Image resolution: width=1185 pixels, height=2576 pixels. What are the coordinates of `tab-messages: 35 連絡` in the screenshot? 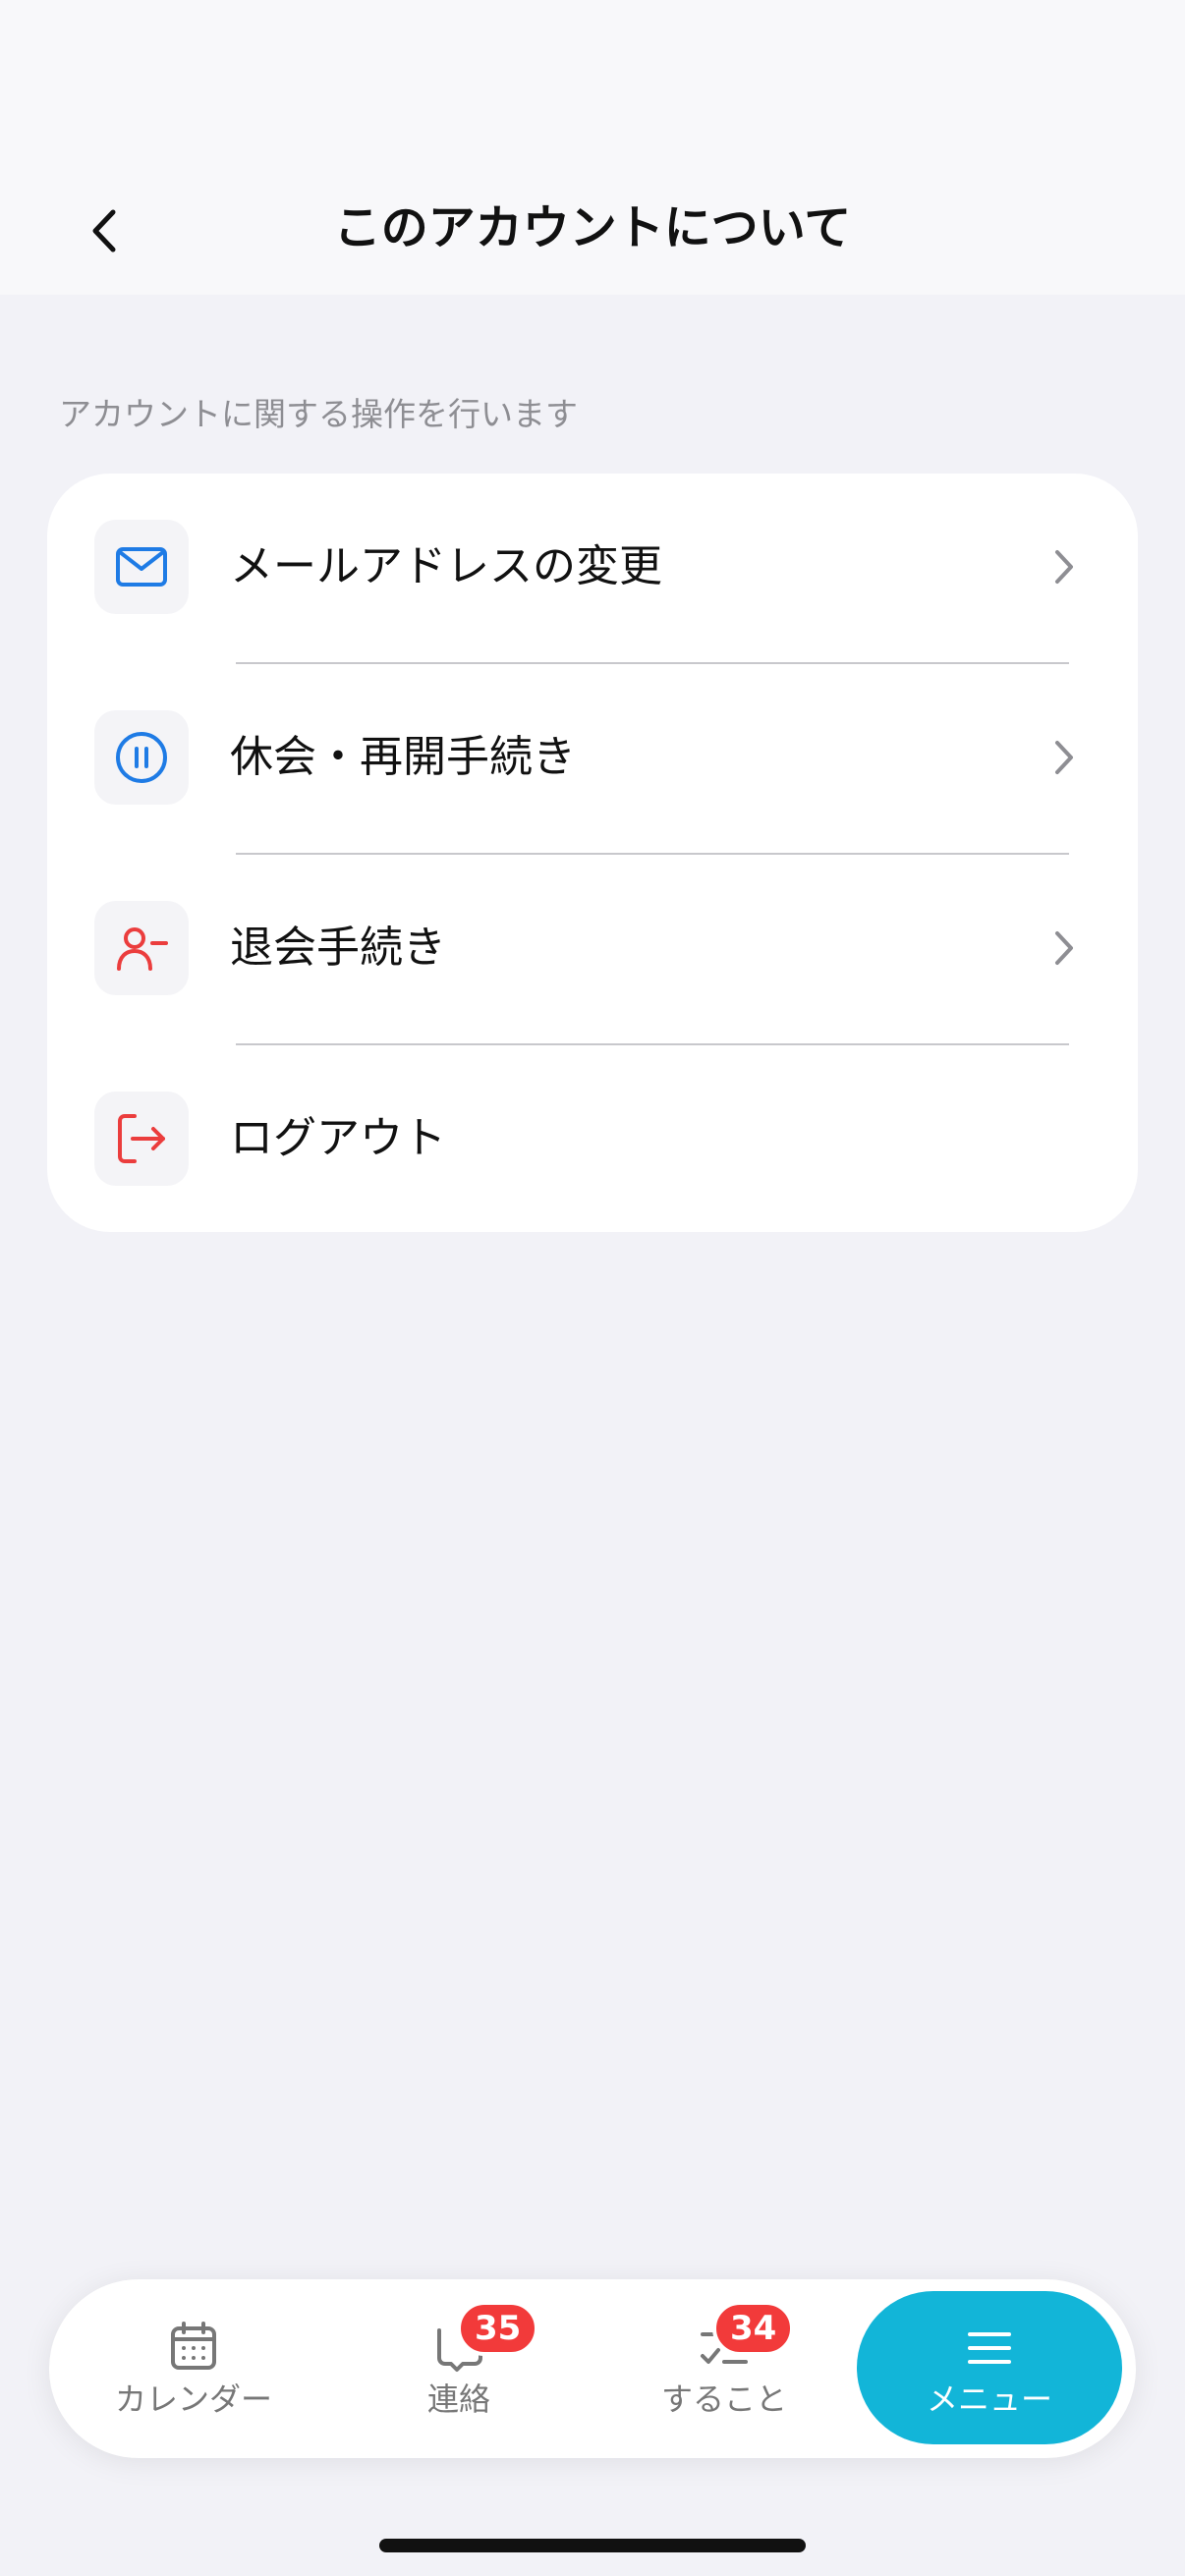 It's located at (459, 2368).